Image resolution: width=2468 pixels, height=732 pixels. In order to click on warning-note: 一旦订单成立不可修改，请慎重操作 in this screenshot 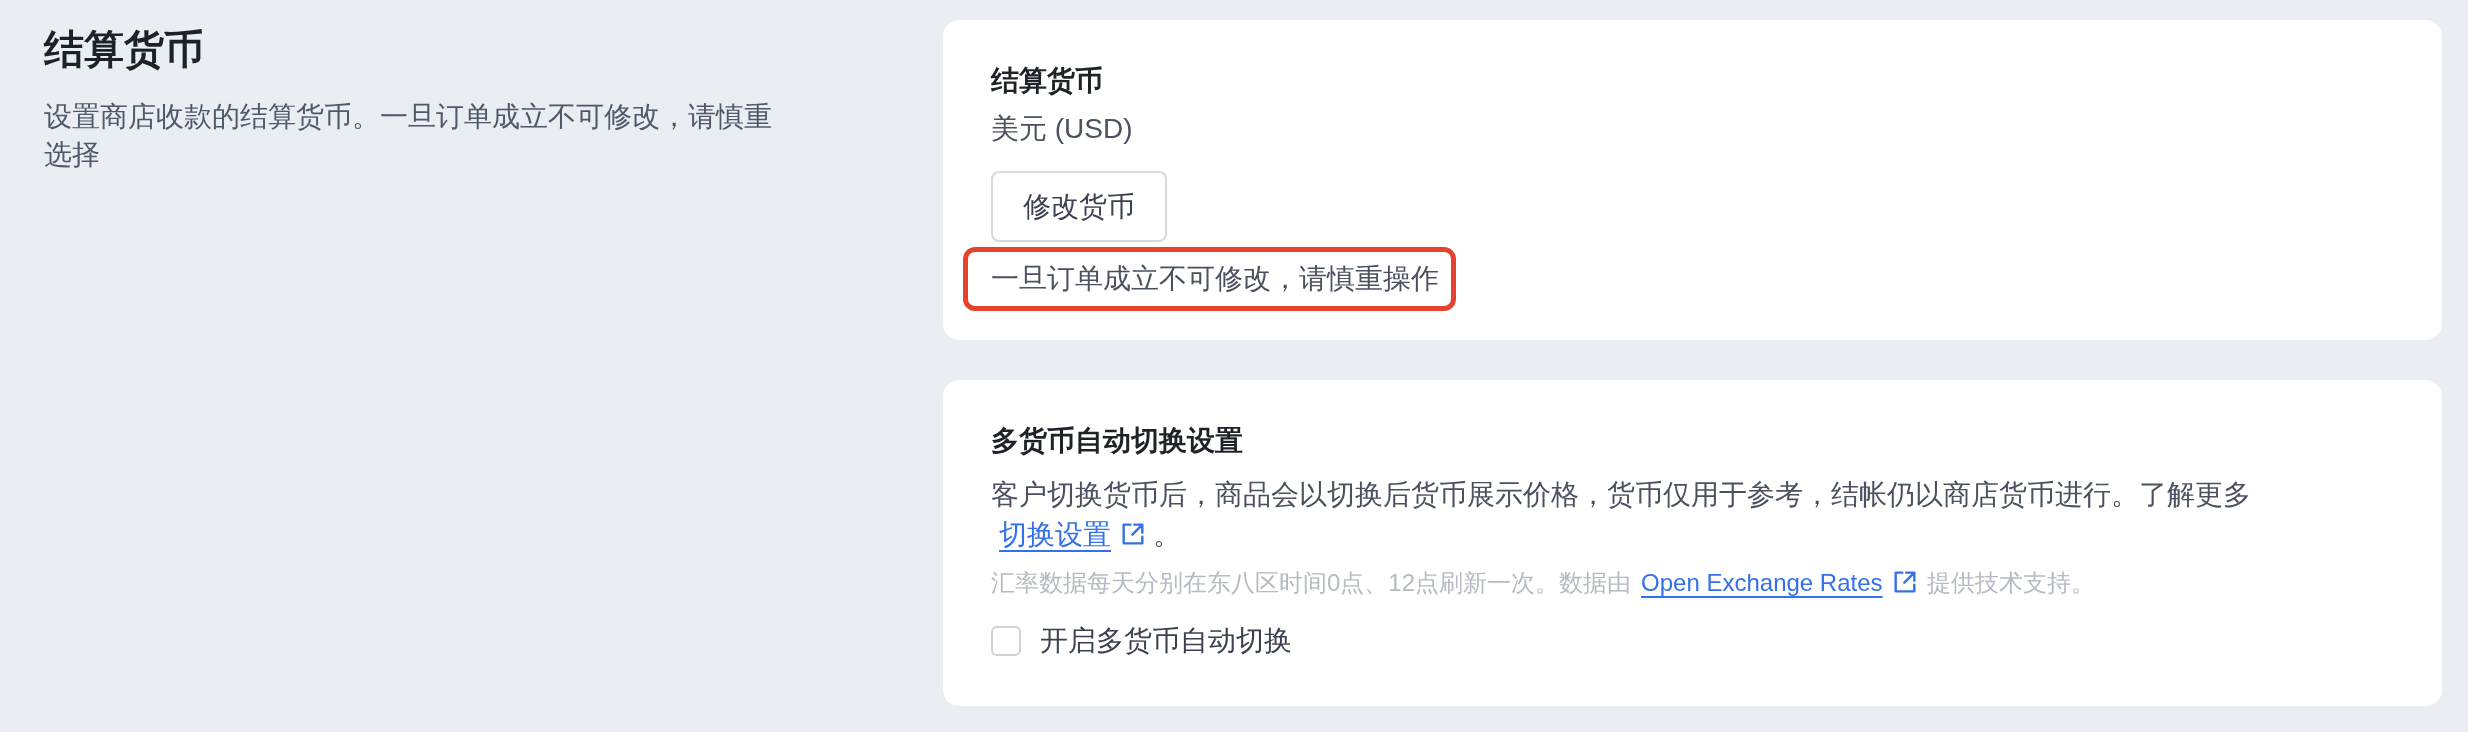, I will do `click(1215, 279)`.